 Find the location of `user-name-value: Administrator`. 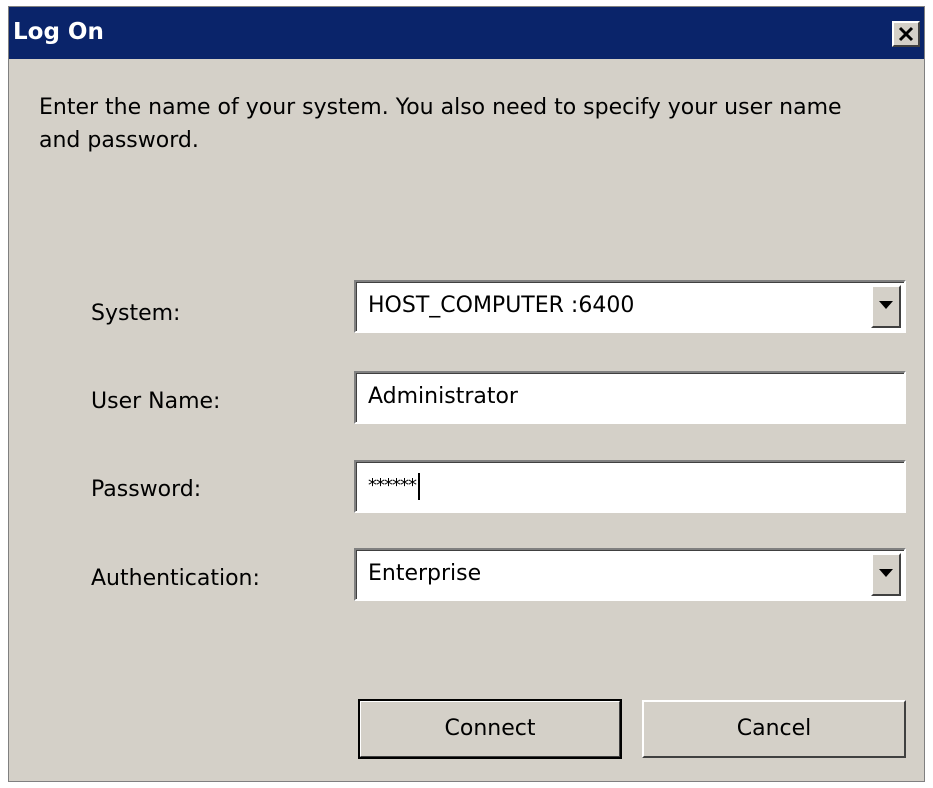

user-name-value: Administrator is located at coordinates (443, 396).